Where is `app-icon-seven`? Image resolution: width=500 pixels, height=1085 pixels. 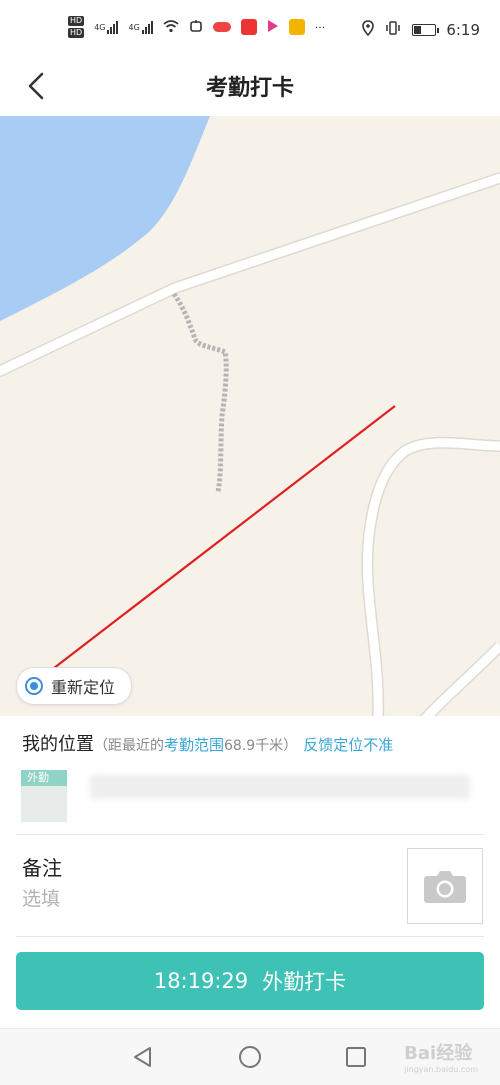 app-icon-seven is located at coordinates (248, 27).